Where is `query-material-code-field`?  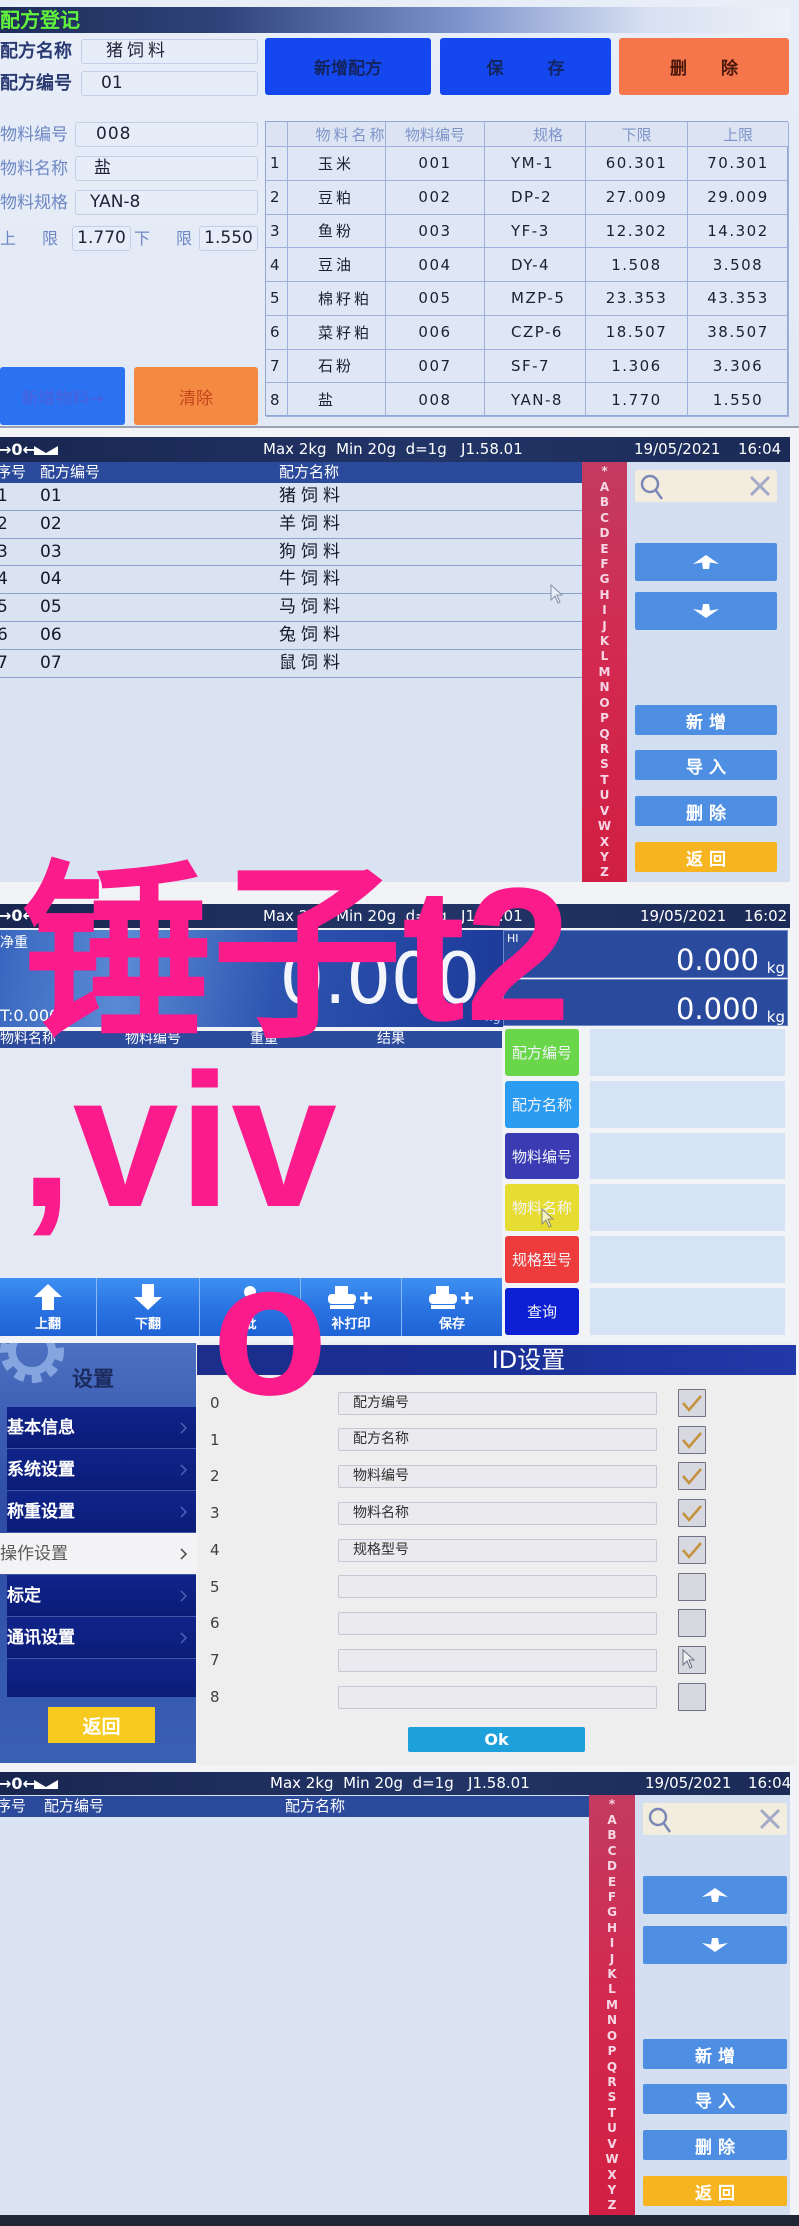
query-material-code-field is located at coordinates (687, 1156).